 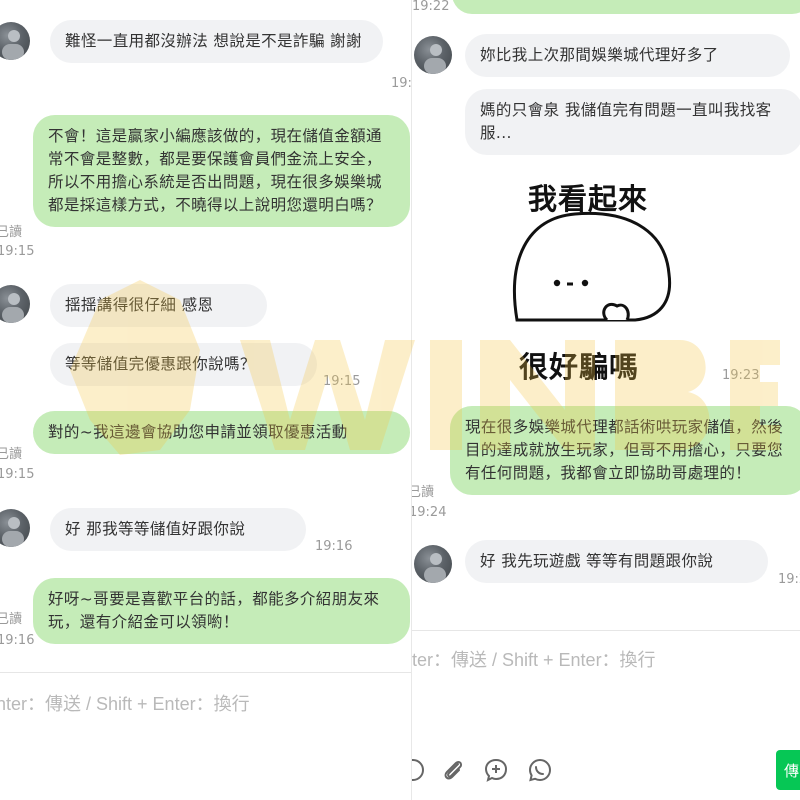 I want to click on message-bubble: 好 我先玩遊戲 等等有問題跟你說, so click(x=616, y=561).